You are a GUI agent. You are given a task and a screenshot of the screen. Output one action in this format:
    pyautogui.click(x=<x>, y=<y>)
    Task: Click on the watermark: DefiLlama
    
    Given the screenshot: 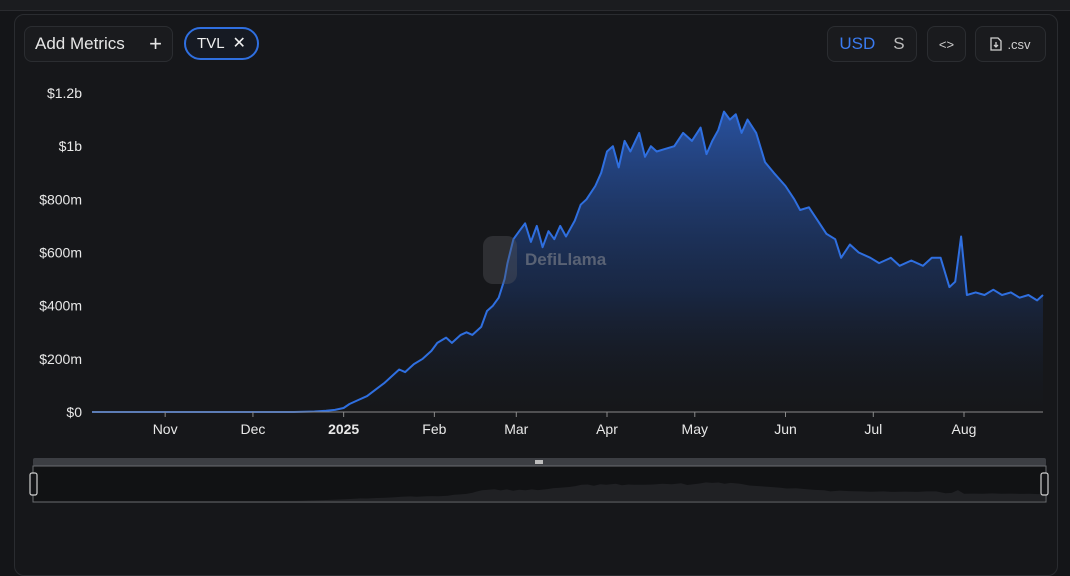 What is the action you would take?
    pyautogui.click(x=544, y=260)
    